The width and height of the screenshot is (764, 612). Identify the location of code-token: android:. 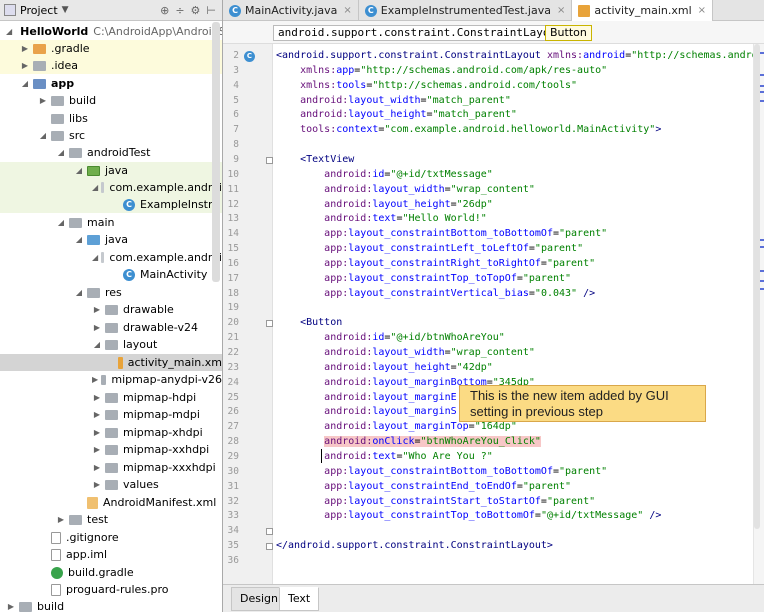
(348, 367).